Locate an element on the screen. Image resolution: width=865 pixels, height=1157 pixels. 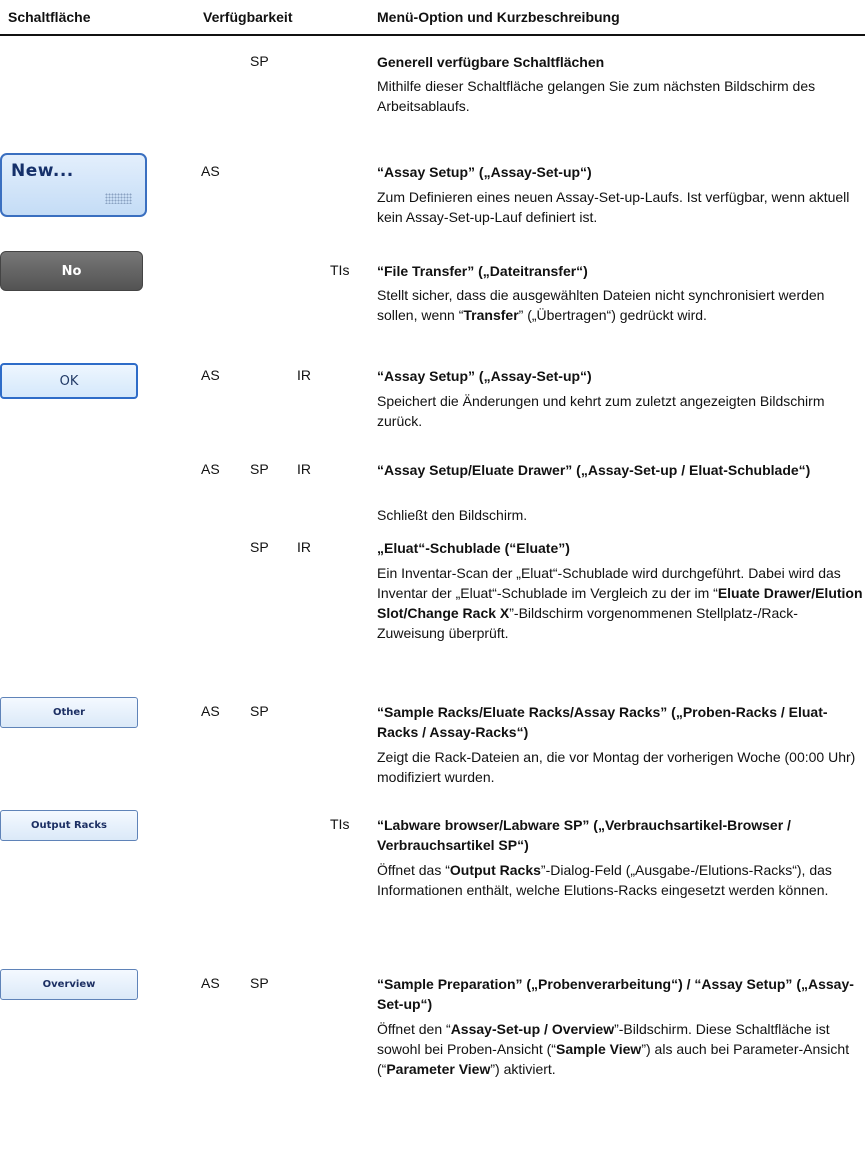
ok-button-label: OK is located at coordinates (69, 381).